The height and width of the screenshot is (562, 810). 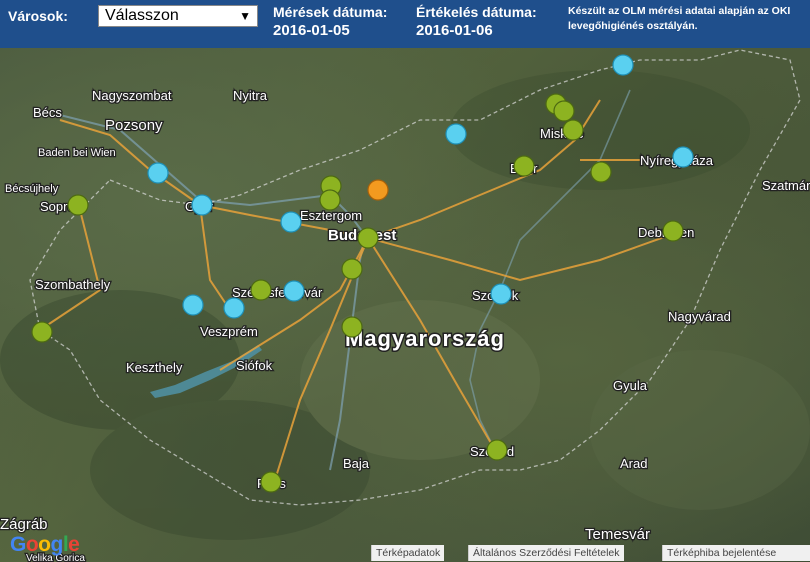 What do you see at coordinates (454, 30) in the screenshot?
I see `eval-date-value: 2016-01-06` at bounding box center [454, 30].